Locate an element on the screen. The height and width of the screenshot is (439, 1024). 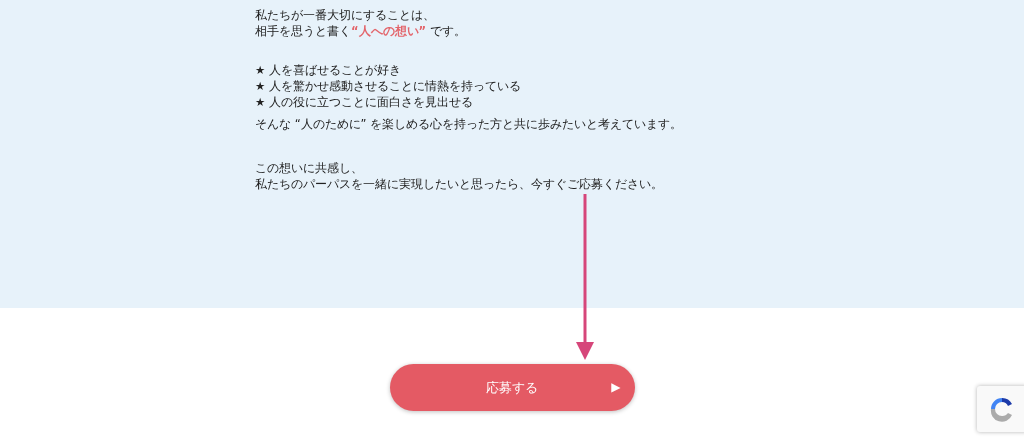
list-item: ★ 人の役に立つことに面白さを見出せる is located at coordinates (364, 102).